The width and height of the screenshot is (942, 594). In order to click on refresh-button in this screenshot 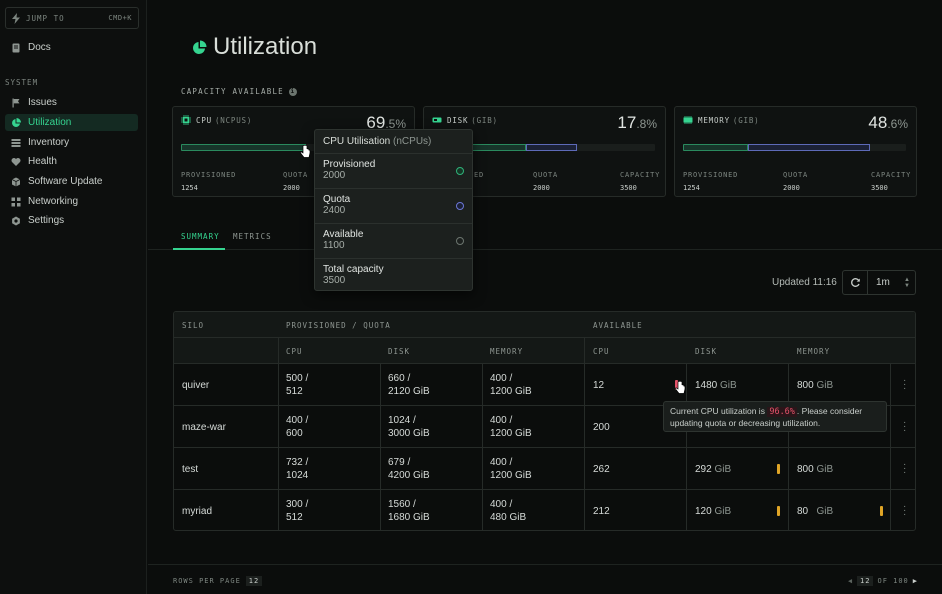, I will do `click(855, 282)`.